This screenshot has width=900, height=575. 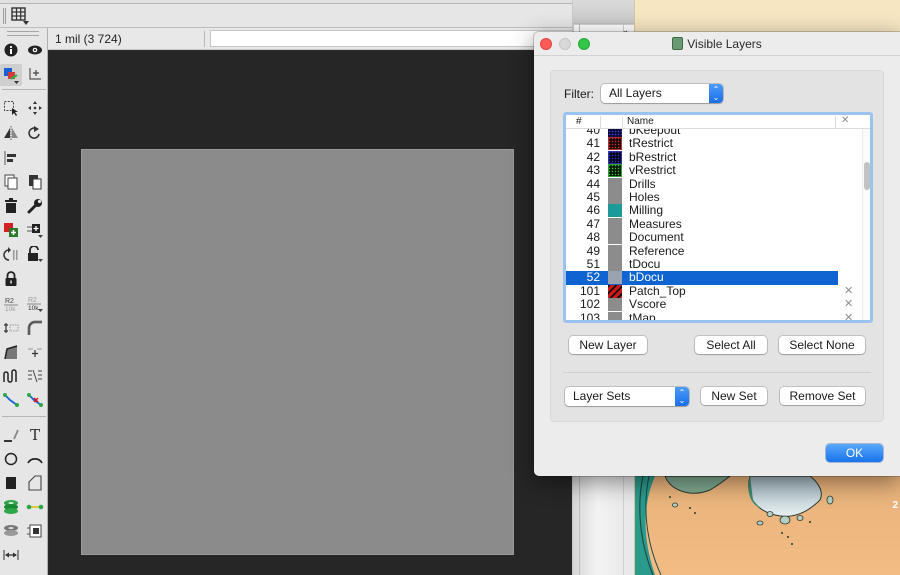 What do you see at coordinates (35, 304) in the screenshot?
I see `value-tool: R2 10k` at bounding box center [35, 304].